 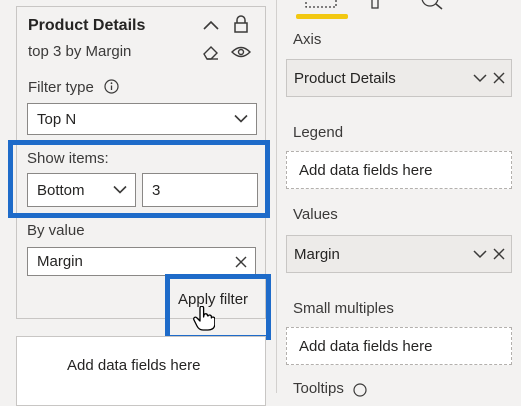 I want to click on fields-tab-icon, so click(x=320, y=5).